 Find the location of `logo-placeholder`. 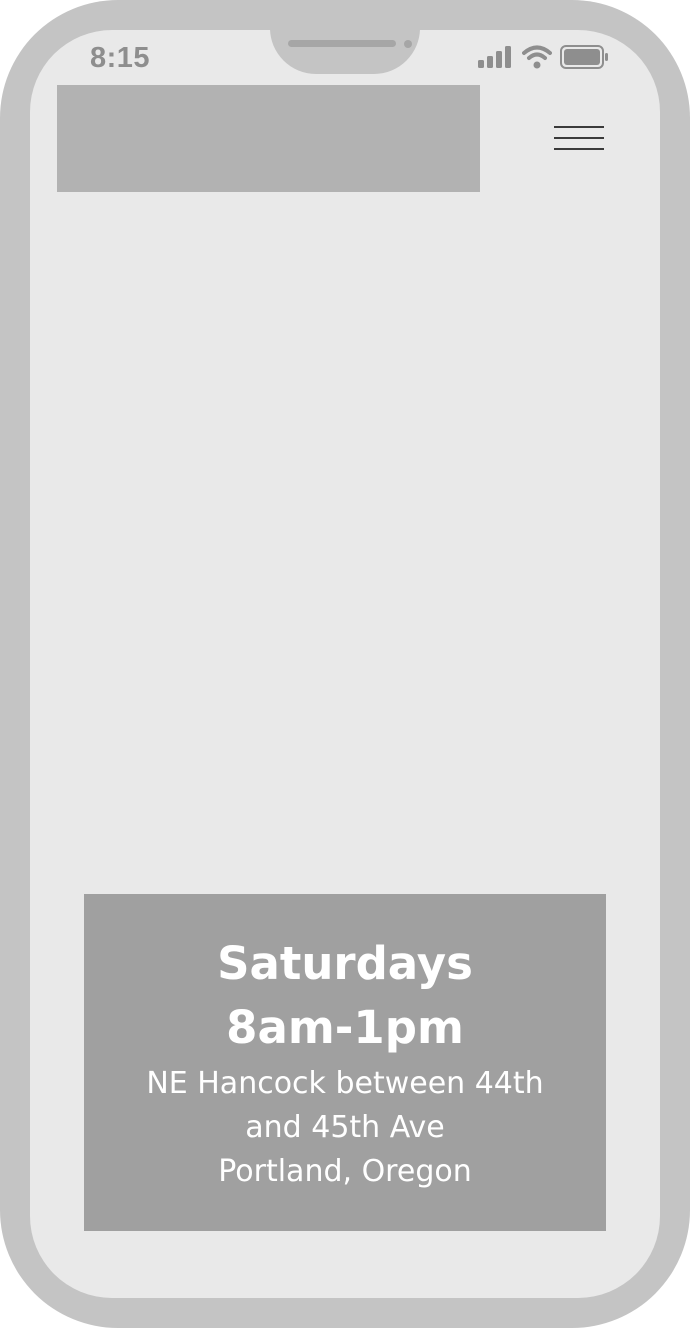

logo-placeholder is located at coordinates (268, 138).